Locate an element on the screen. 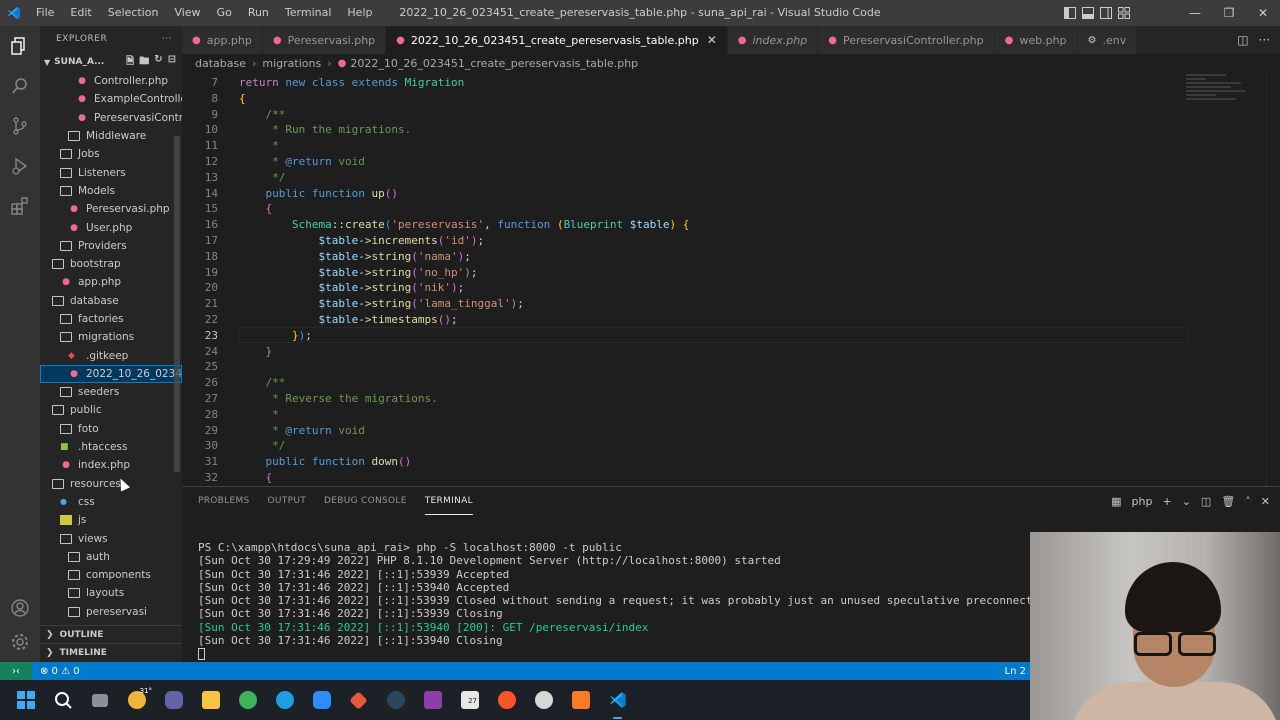 Image resolution: width=1280 pixels, height=720 pixels. editor-tab: ● app.php is located at coordinates (222, 40).